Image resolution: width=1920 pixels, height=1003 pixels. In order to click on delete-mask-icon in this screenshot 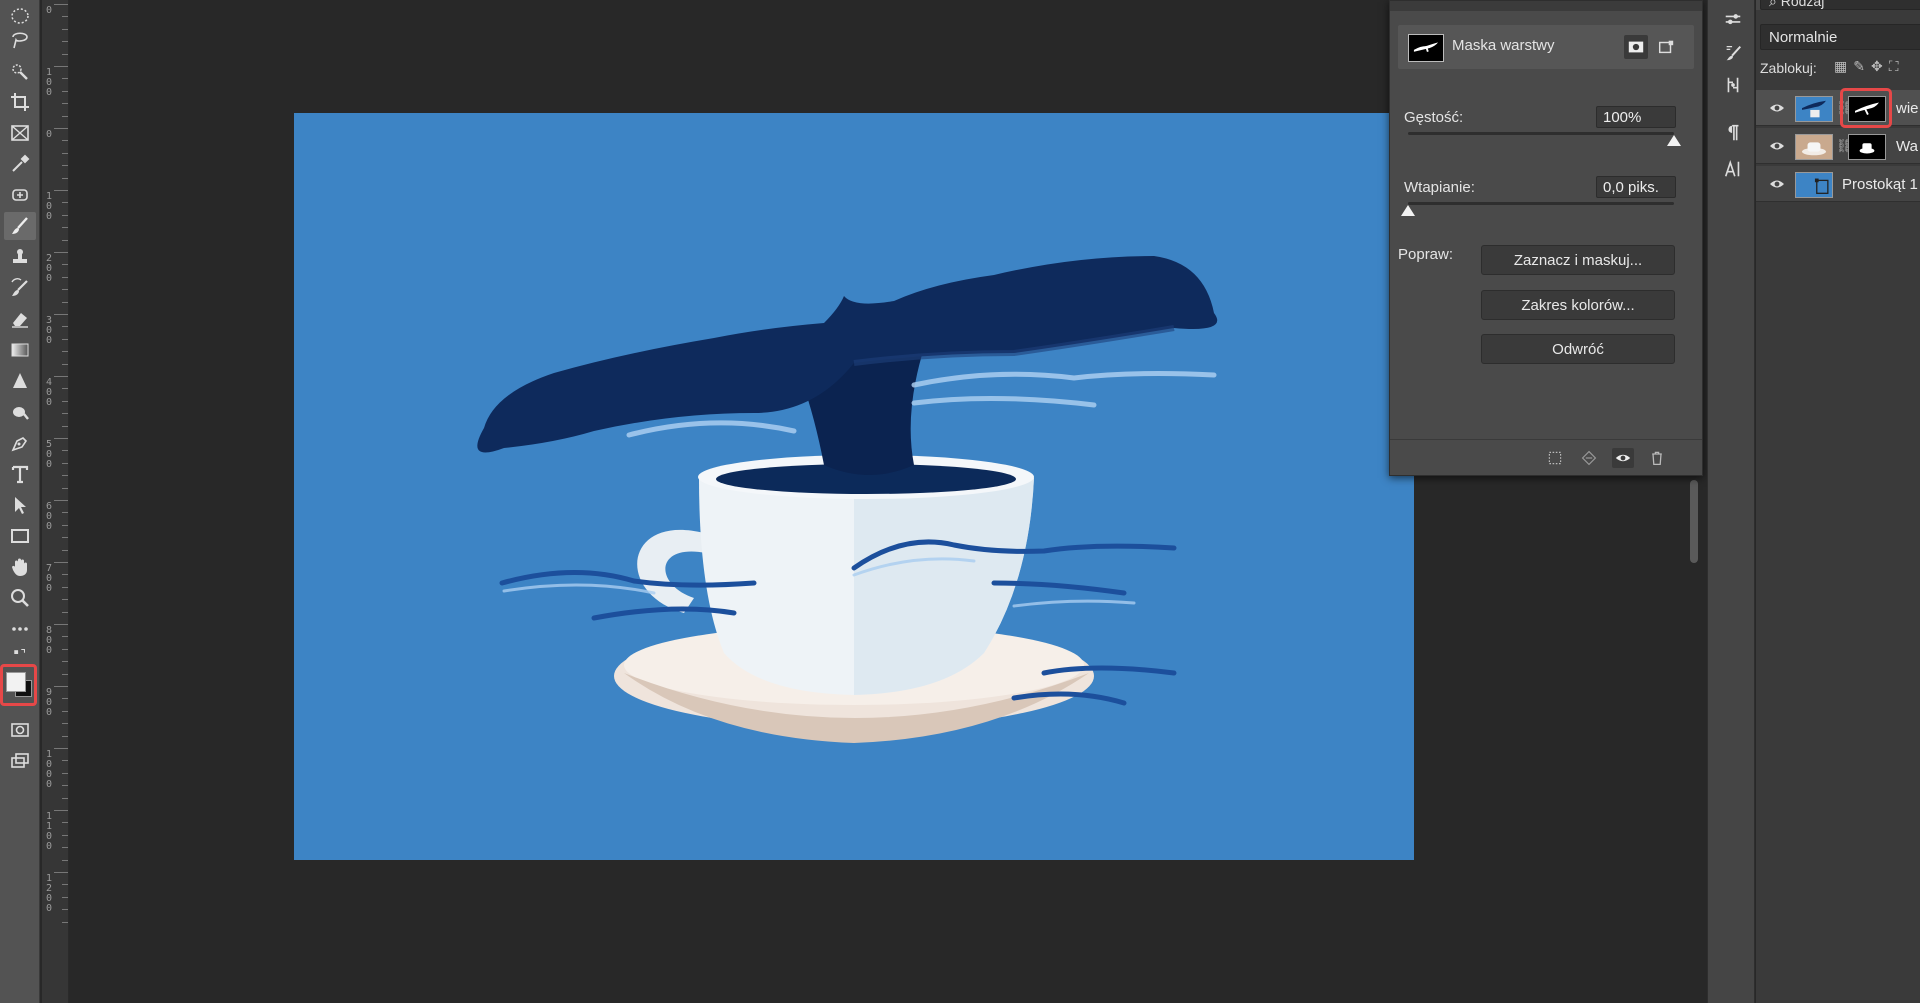, I will do `click(1657, 458)`.